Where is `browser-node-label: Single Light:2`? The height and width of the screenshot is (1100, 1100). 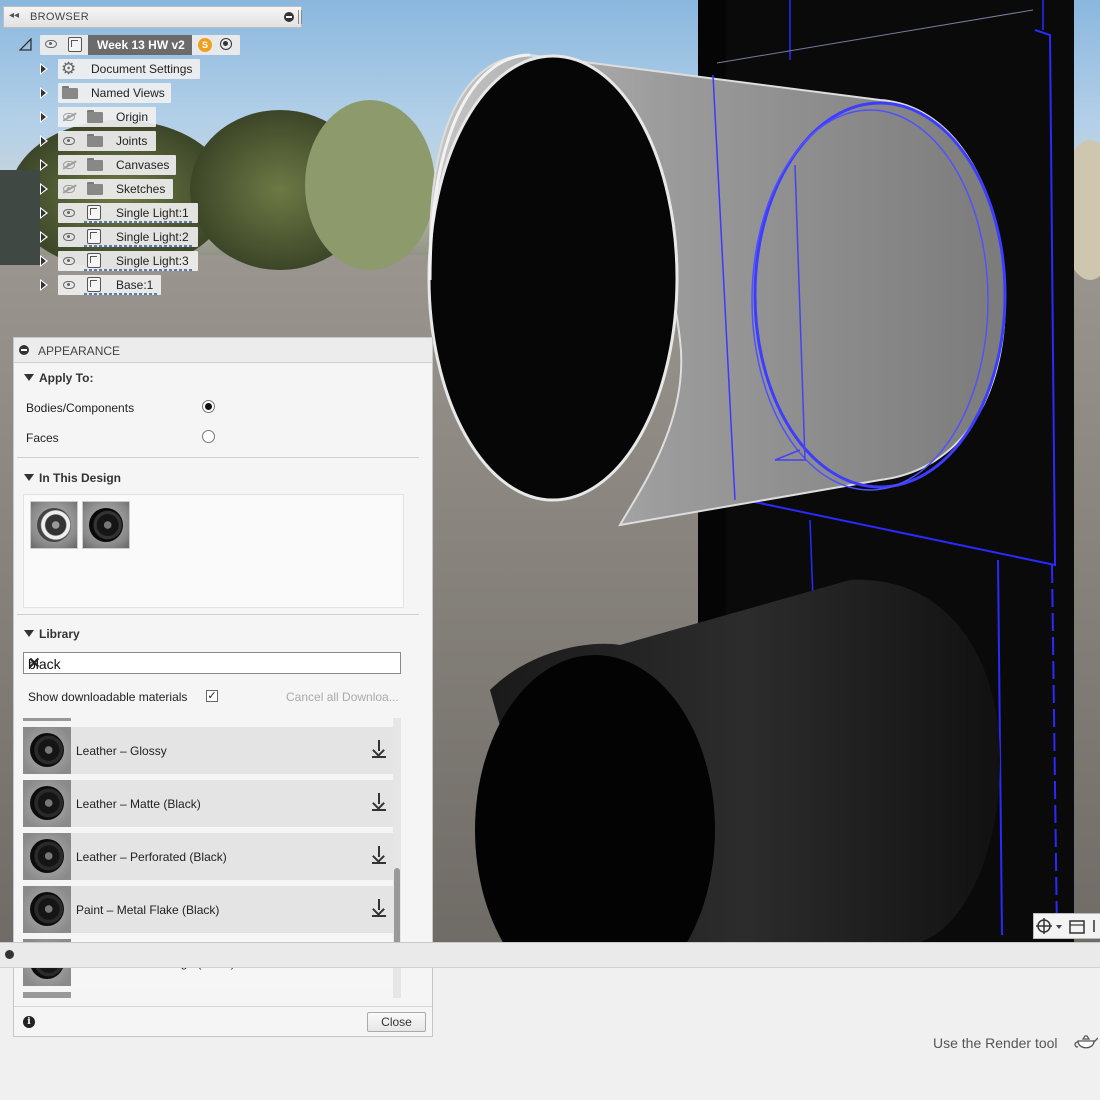
browser-node-label: Single Light:2 is located at coordinates (152, 237).